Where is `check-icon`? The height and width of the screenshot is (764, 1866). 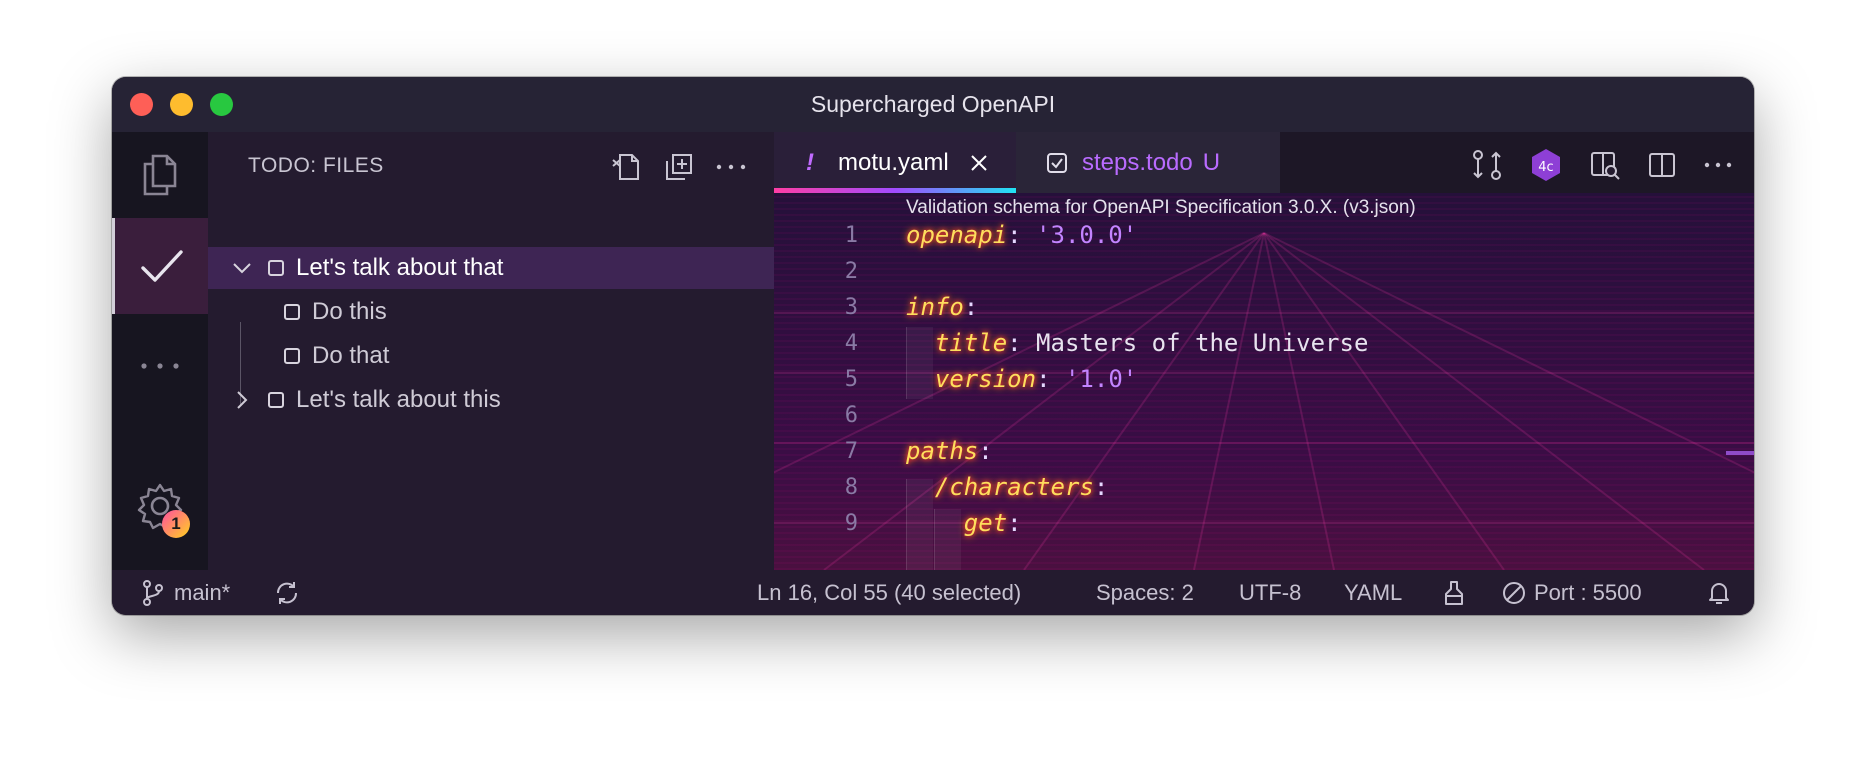
check-icon is located at coordinates (161, 266).